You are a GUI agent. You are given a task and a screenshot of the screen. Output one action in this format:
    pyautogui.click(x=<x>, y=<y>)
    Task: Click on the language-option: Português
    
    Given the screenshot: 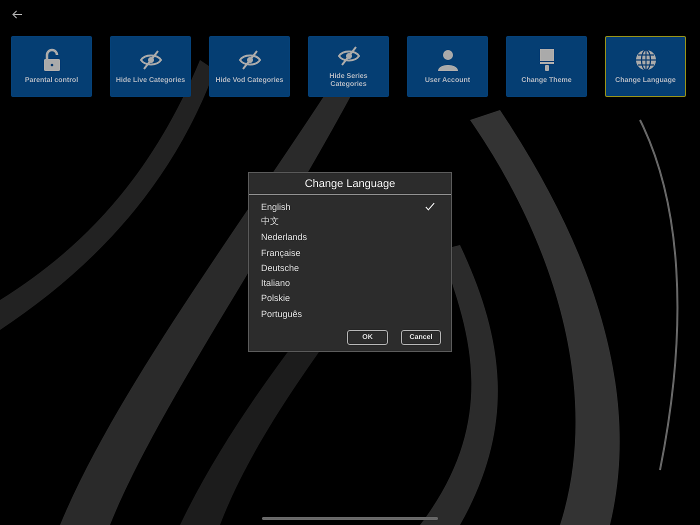 What is the action you would take?
    pyautogui.click(x=356, y=314)
    